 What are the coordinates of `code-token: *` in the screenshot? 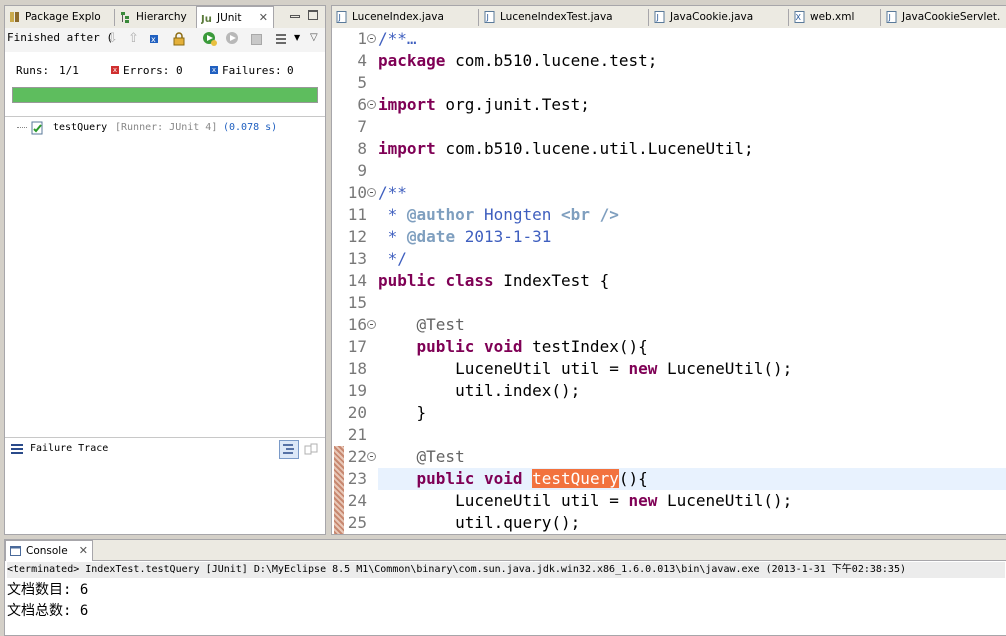 It's located at (392, 214).